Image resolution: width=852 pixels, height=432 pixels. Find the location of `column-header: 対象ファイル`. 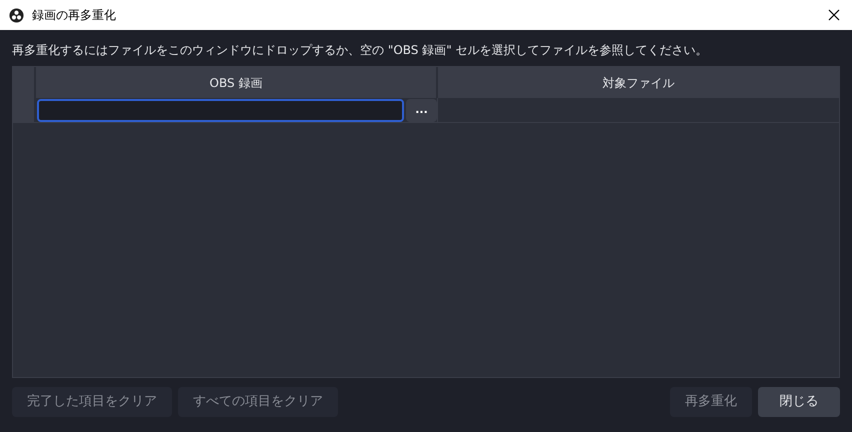

column-header: 対象ファイル is located at coordinates (639, 83).